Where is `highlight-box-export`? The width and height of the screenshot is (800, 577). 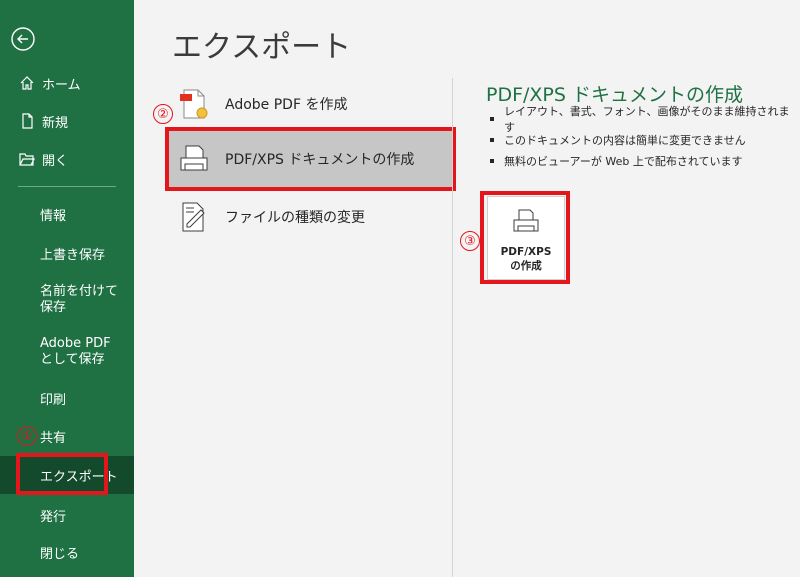
highlight-box-export is located at coordinates (62, 474).